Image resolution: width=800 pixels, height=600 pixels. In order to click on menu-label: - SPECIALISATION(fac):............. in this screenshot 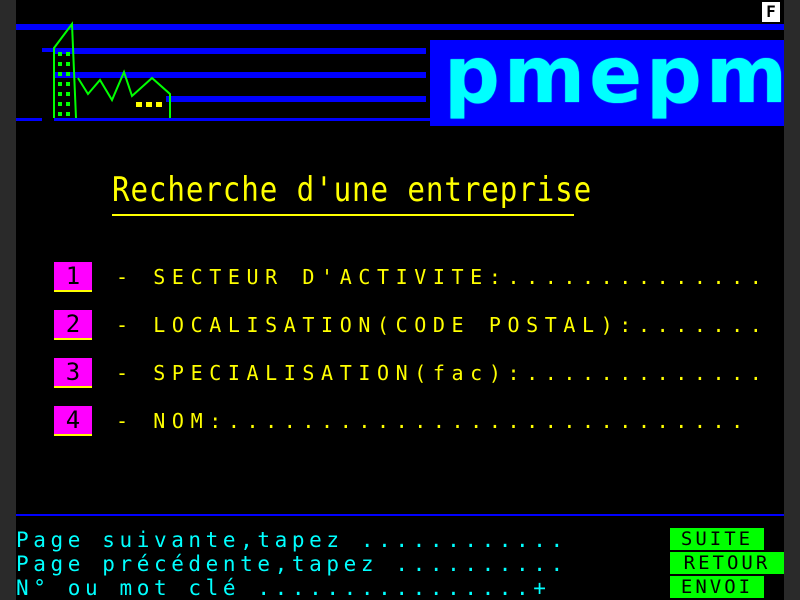, I will do `click(442, 373)`.